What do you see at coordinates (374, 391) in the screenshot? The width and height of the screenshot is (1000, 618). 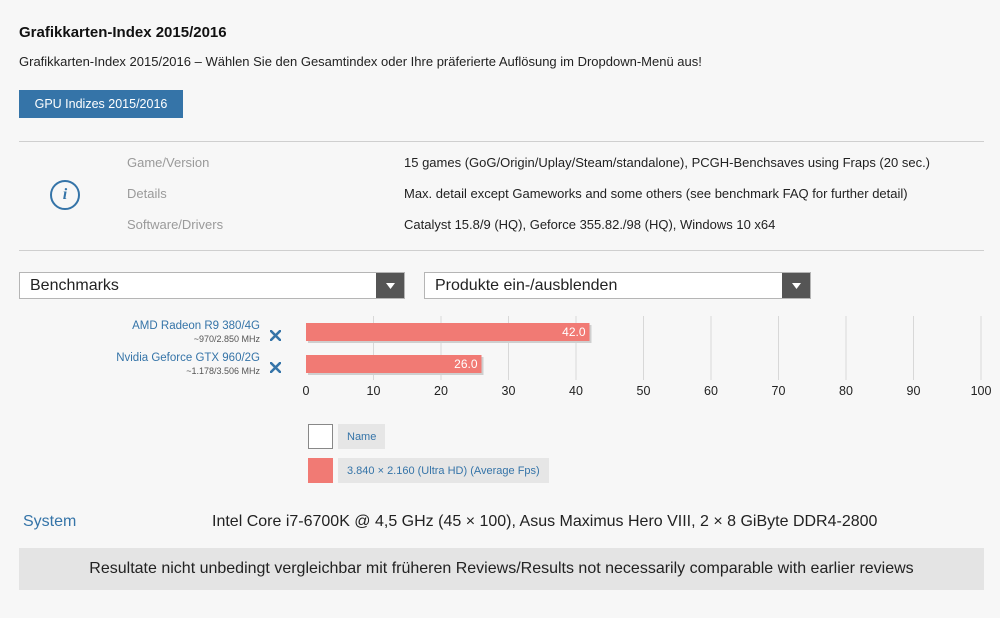 I see `x-tick-label: 10` at bounding box center [374, 391].